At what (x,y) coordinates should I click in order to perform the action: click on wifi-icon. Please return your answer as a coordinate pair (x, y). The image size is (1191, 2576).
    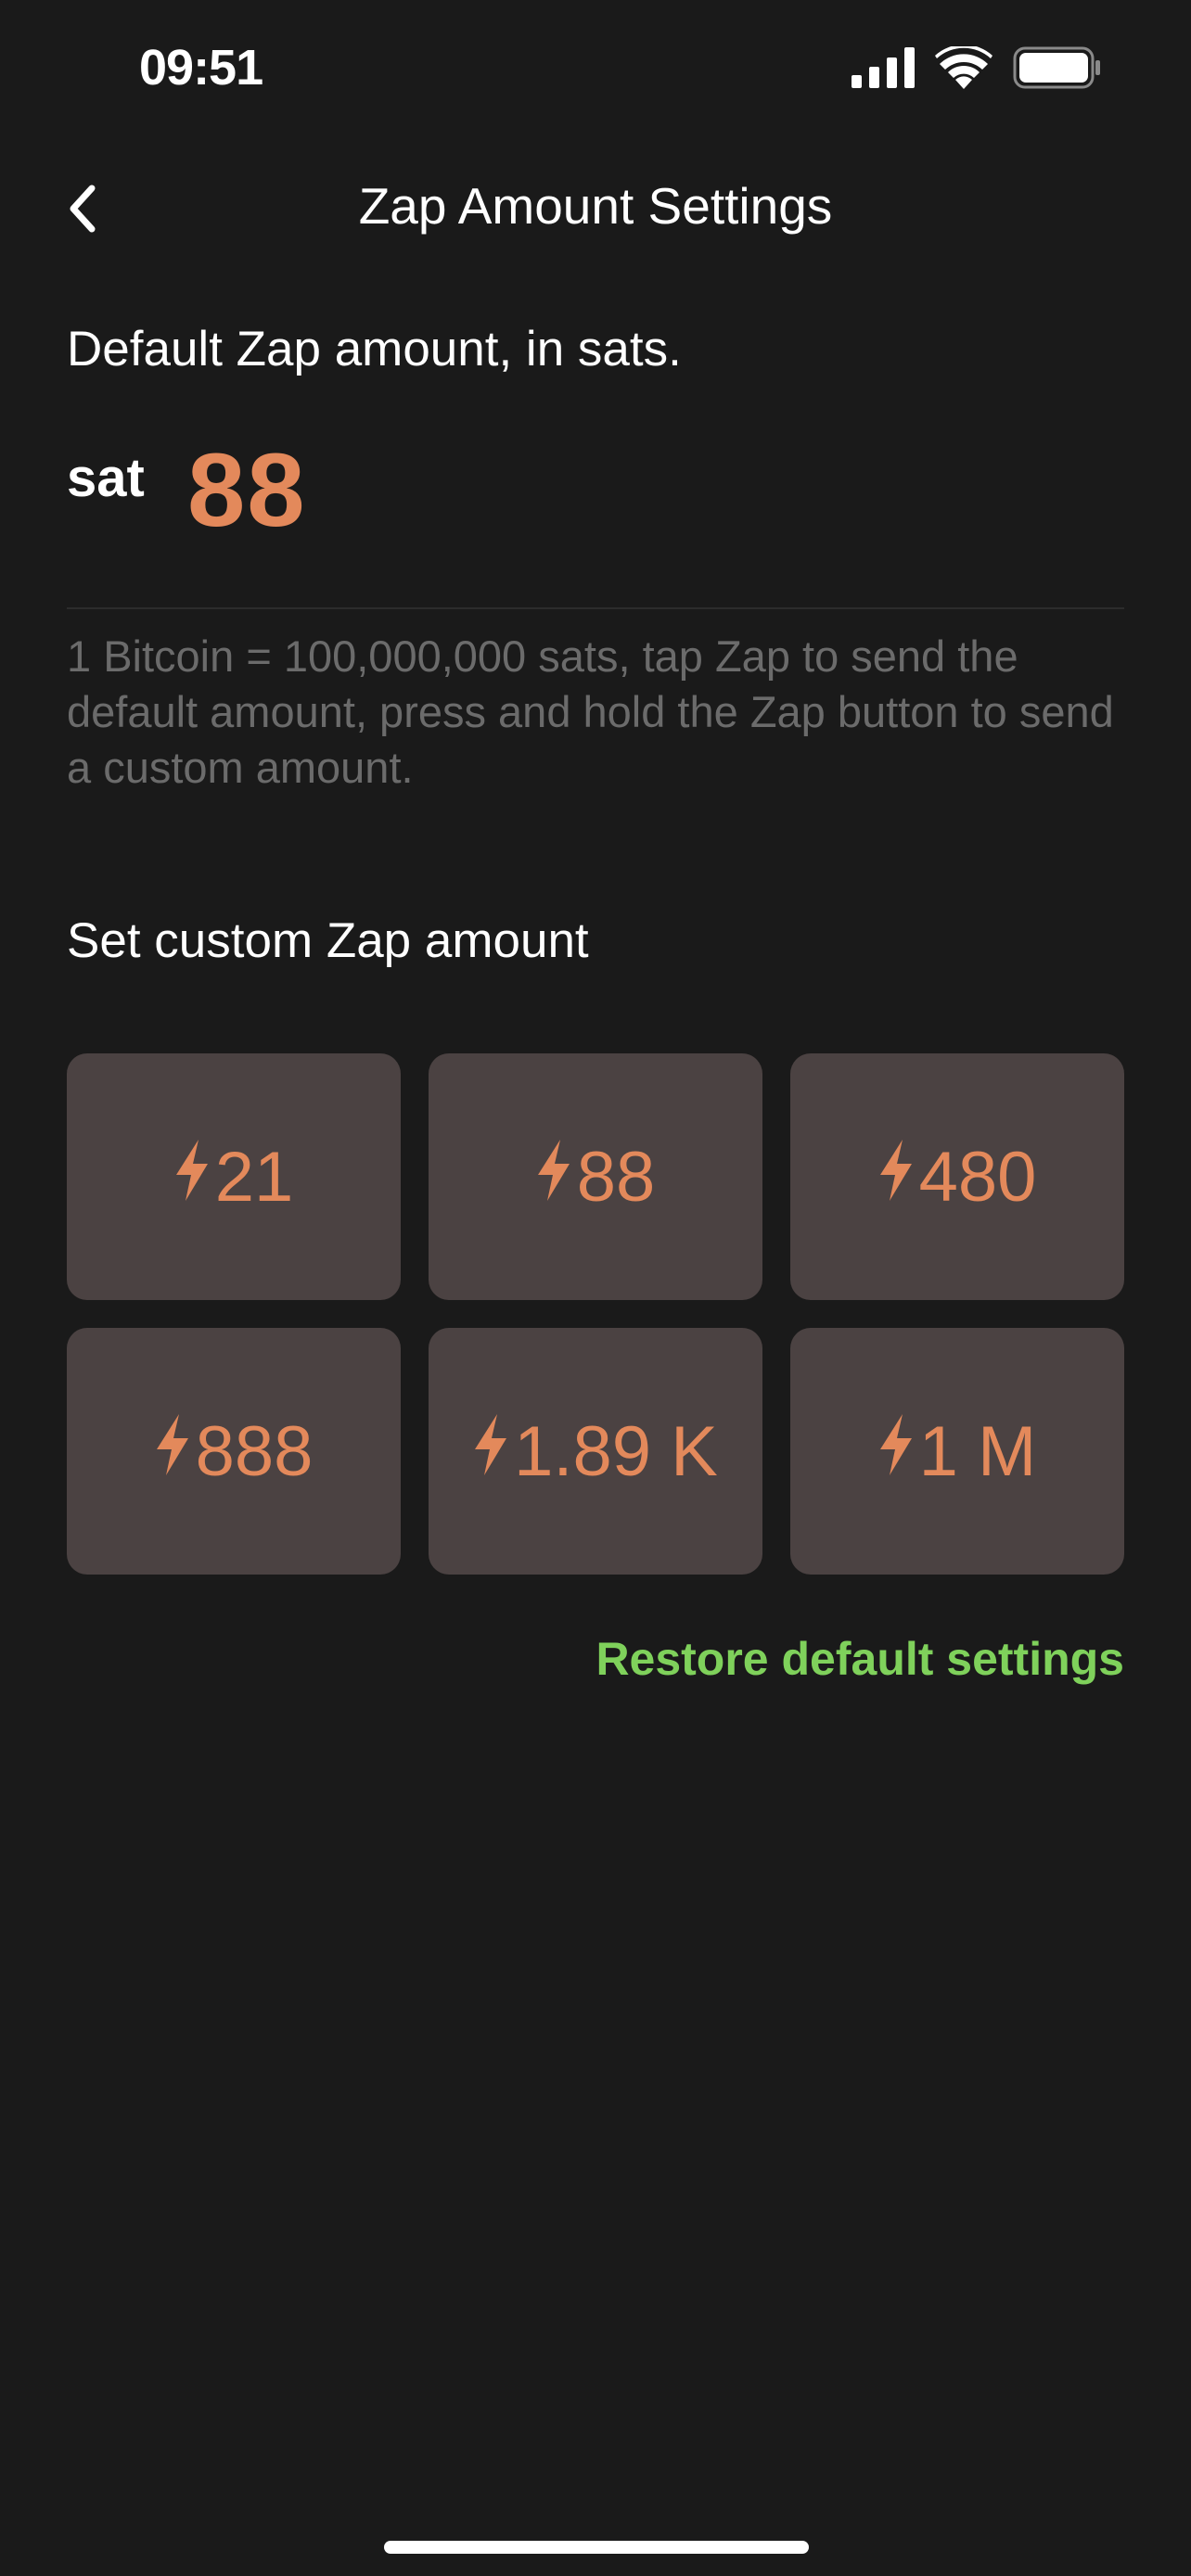
    Looking at the image, I should click on (963, 69).